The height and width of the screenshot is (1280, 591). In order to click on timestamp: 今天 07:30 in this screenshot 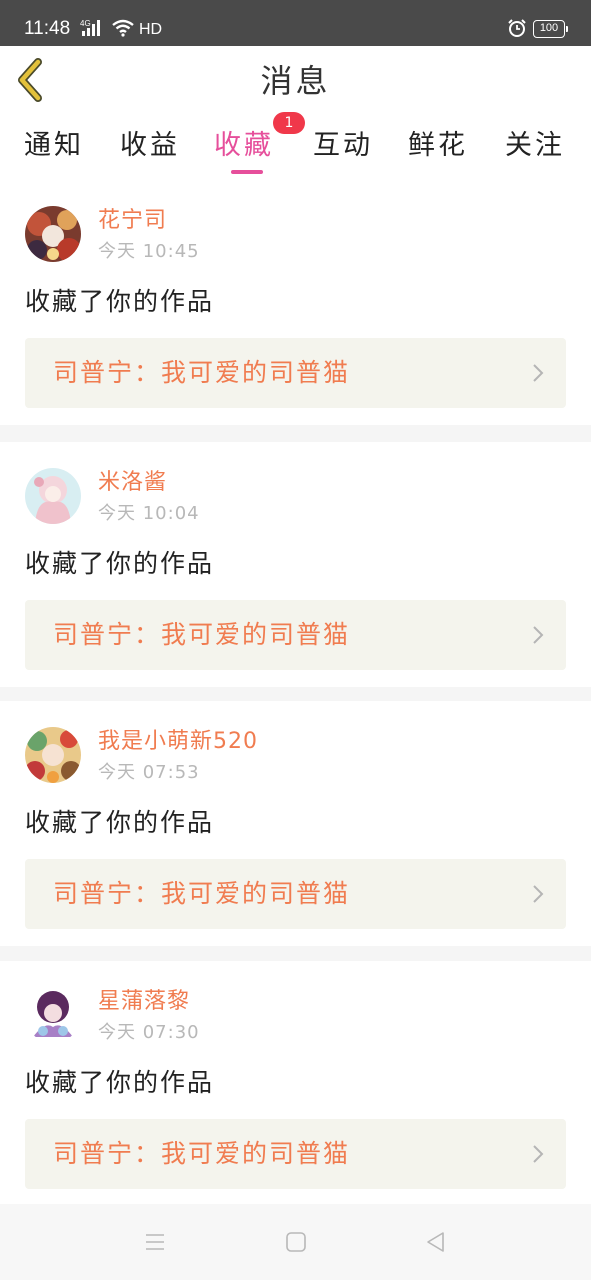, I will do `click(149, 1032)`.